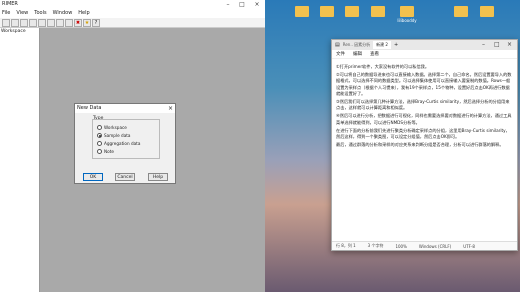 The image size is (520, 292). I want to click on text-paragraph: 最后，通过群落的分析和采样的对应关系来判断分组是否合理，分析可以进行群落的解释。, so click(420, 145).